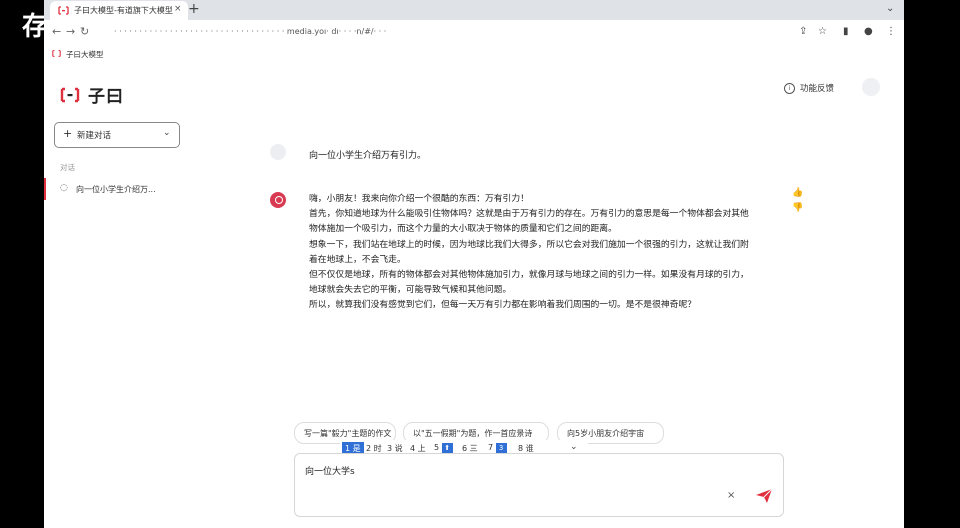 Image resolution: width=960 pixels, height=528 pixels. Describe the element at coordinates (278, 200) in the screenshot. I see `bot-avatar` at that location.